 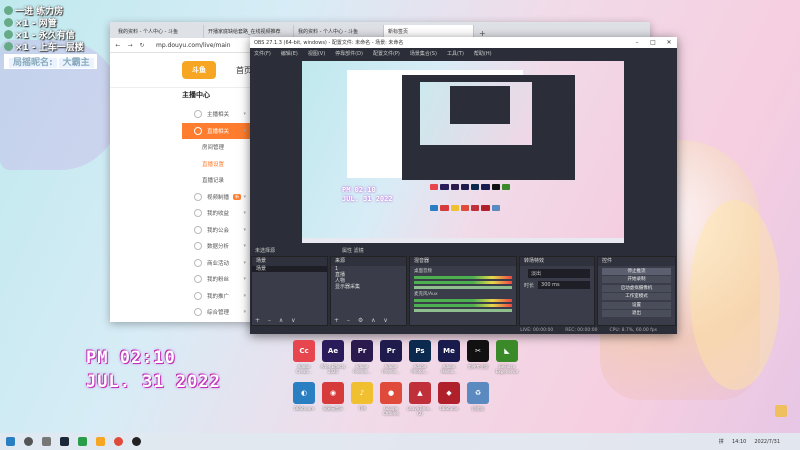 I want to click on desktop-folder-icon, so click(x=781, y=411).